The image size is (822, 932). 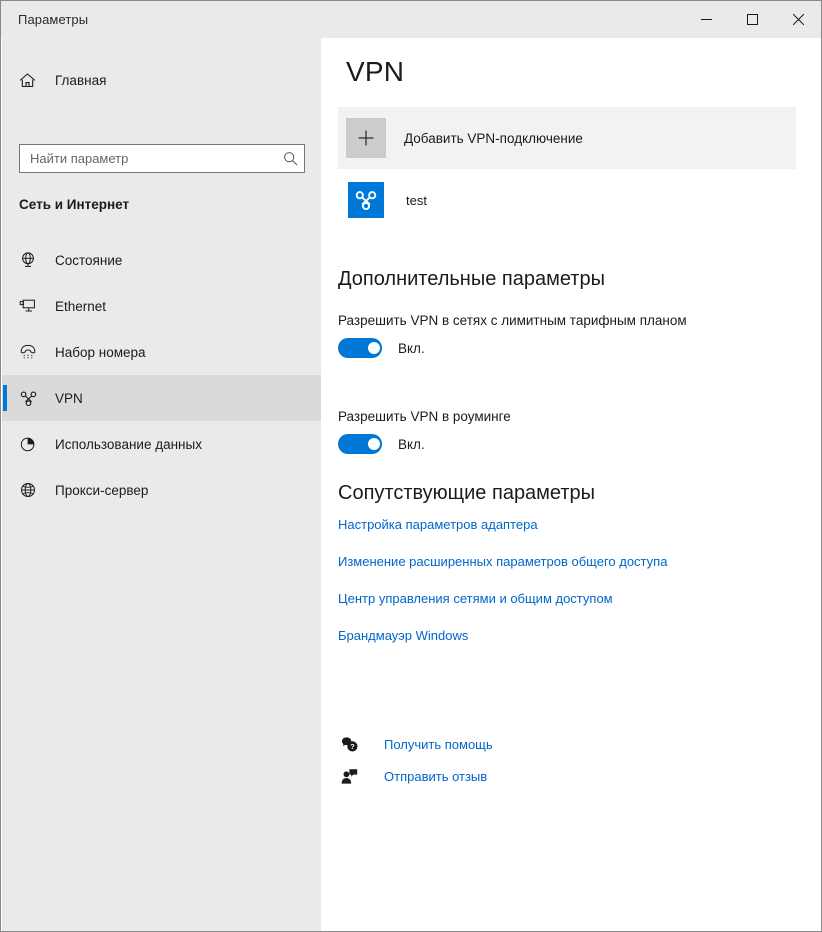 I want to click on sidebar-item-data-usage: Использование данных, so click(x=161, y=444).